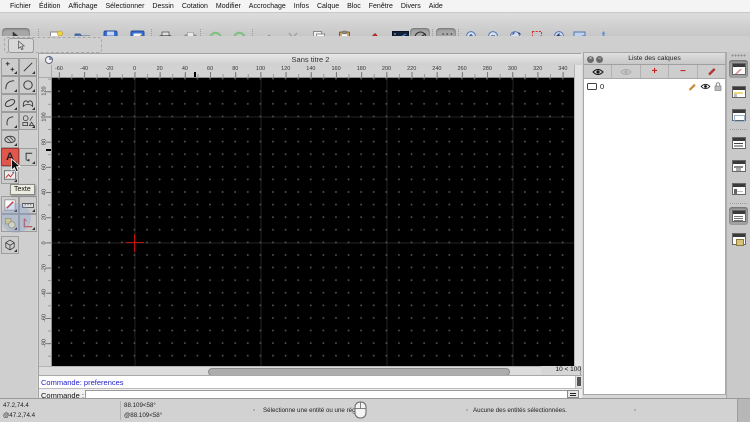 This screenshot has width=750, height=422. Describe the element at coordinates (354, 6) in the screenshot. I see `menu-bloc: Bloc` at that location.